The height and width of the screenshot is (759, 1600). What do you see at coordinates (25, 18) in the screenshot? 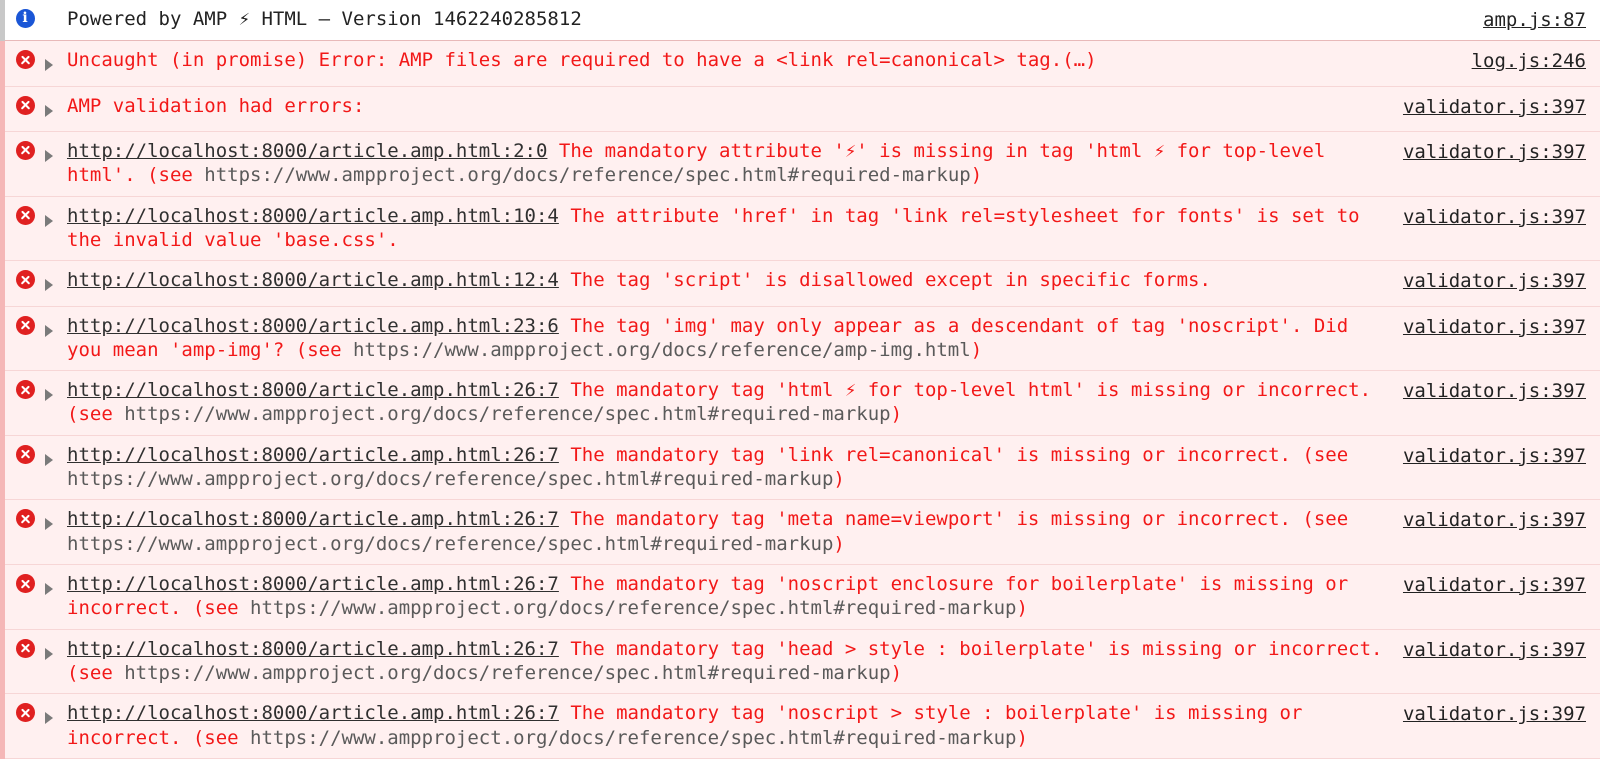
I see `info-circle-icon: i` at bounding box center [25, 18].